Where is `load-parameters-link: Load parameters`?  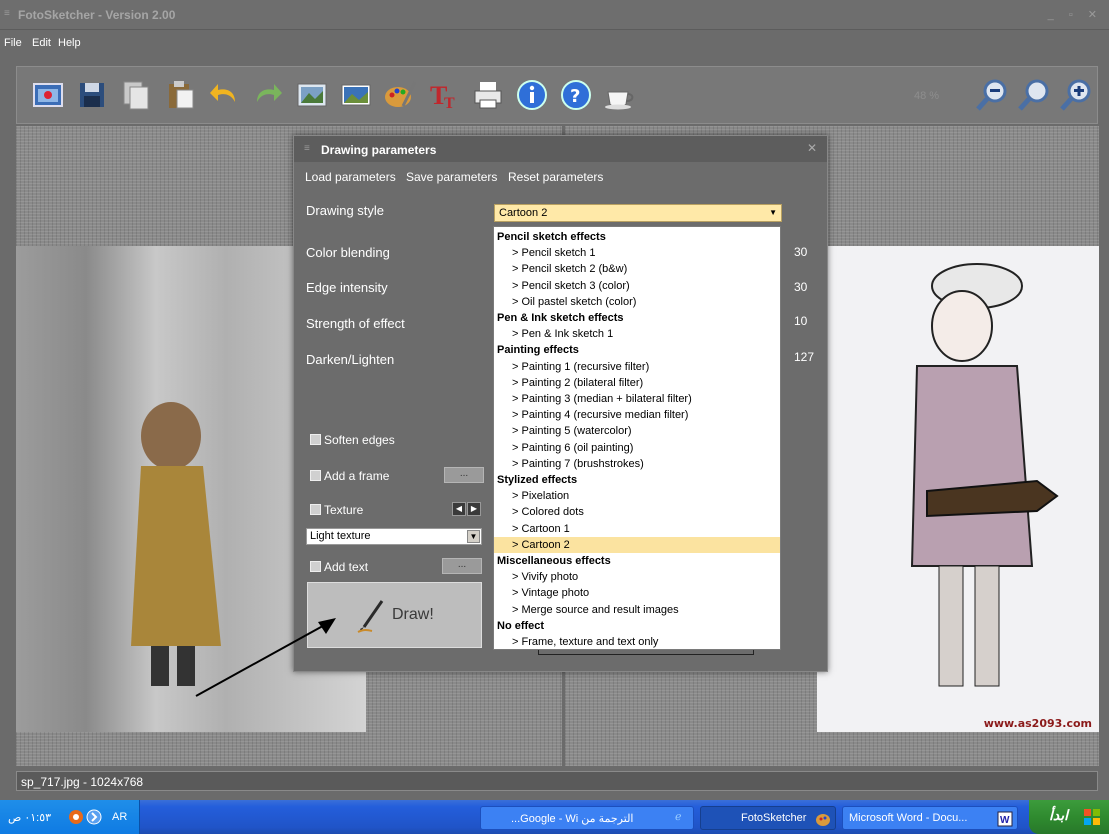
load-parameters-link: Load parameters is located at coordinates (350, 177).